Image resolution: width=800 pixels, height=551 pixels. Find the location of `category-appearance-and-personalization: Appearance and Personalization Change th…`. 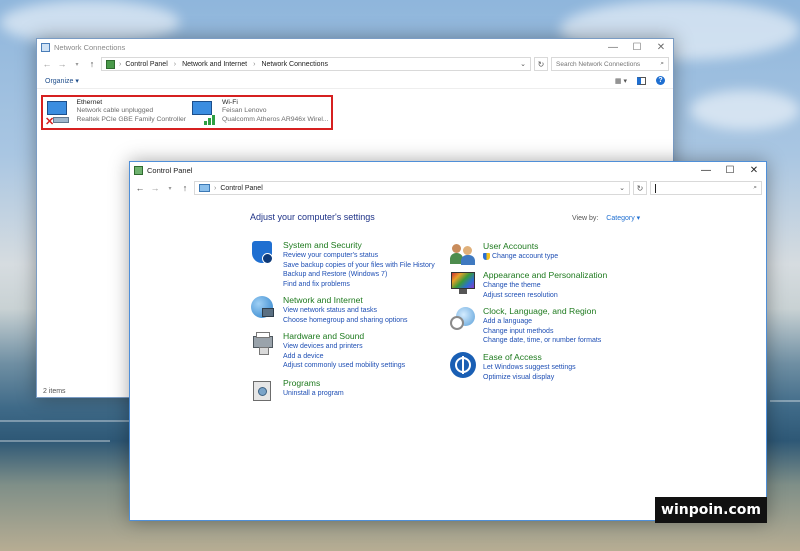

category-appearance-and-personalization: Appearance and Personalization Change th… is located at coordinates (528, 285).